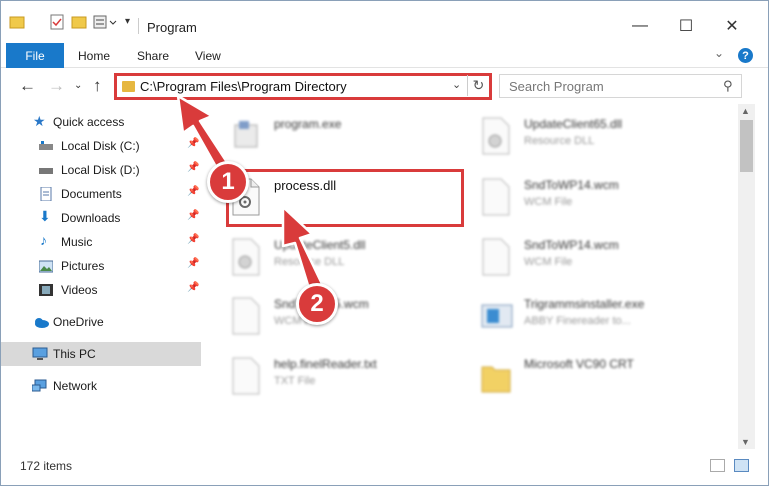  What do you see at coordinates (39, 386) in the screenshot?
I see `network-icon` at bounding box center [39, 386].